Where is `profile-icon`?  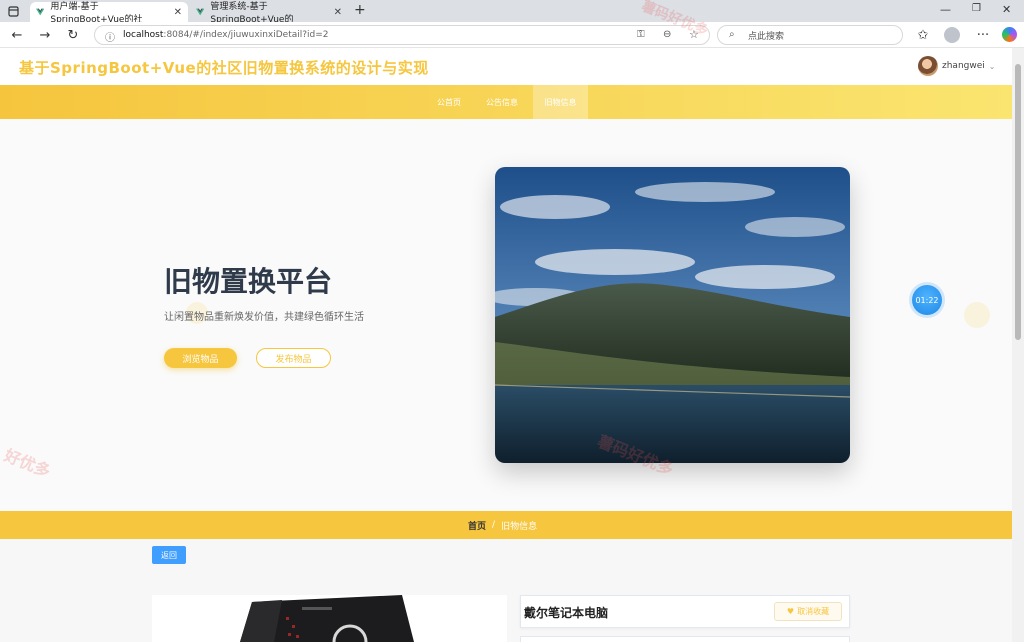 profile-icon is located at coordinates (952, 35).